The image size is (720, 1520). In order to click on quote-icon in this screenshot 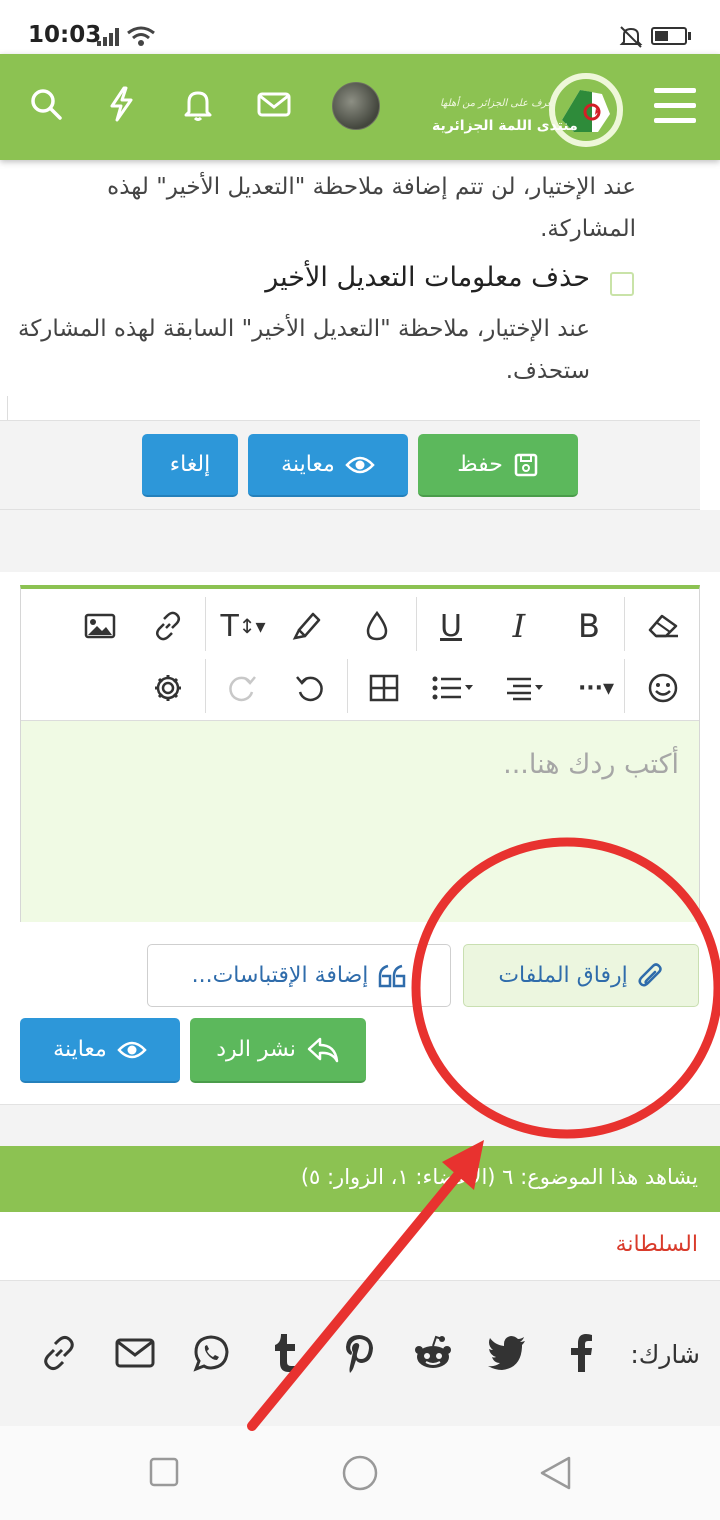, I will do `click(392, 975)`.